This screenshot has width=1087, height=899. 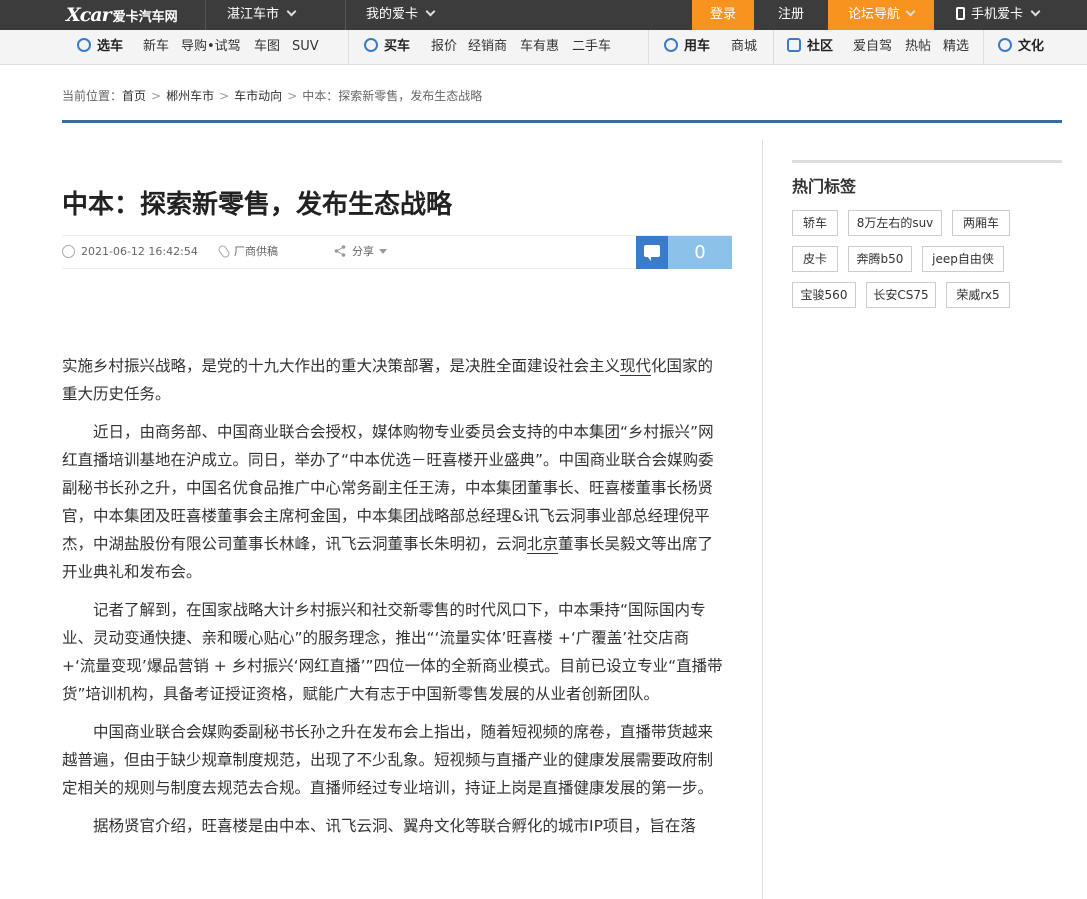 I want to click on logo-mark: Xcar, so click(x=89, y=15).